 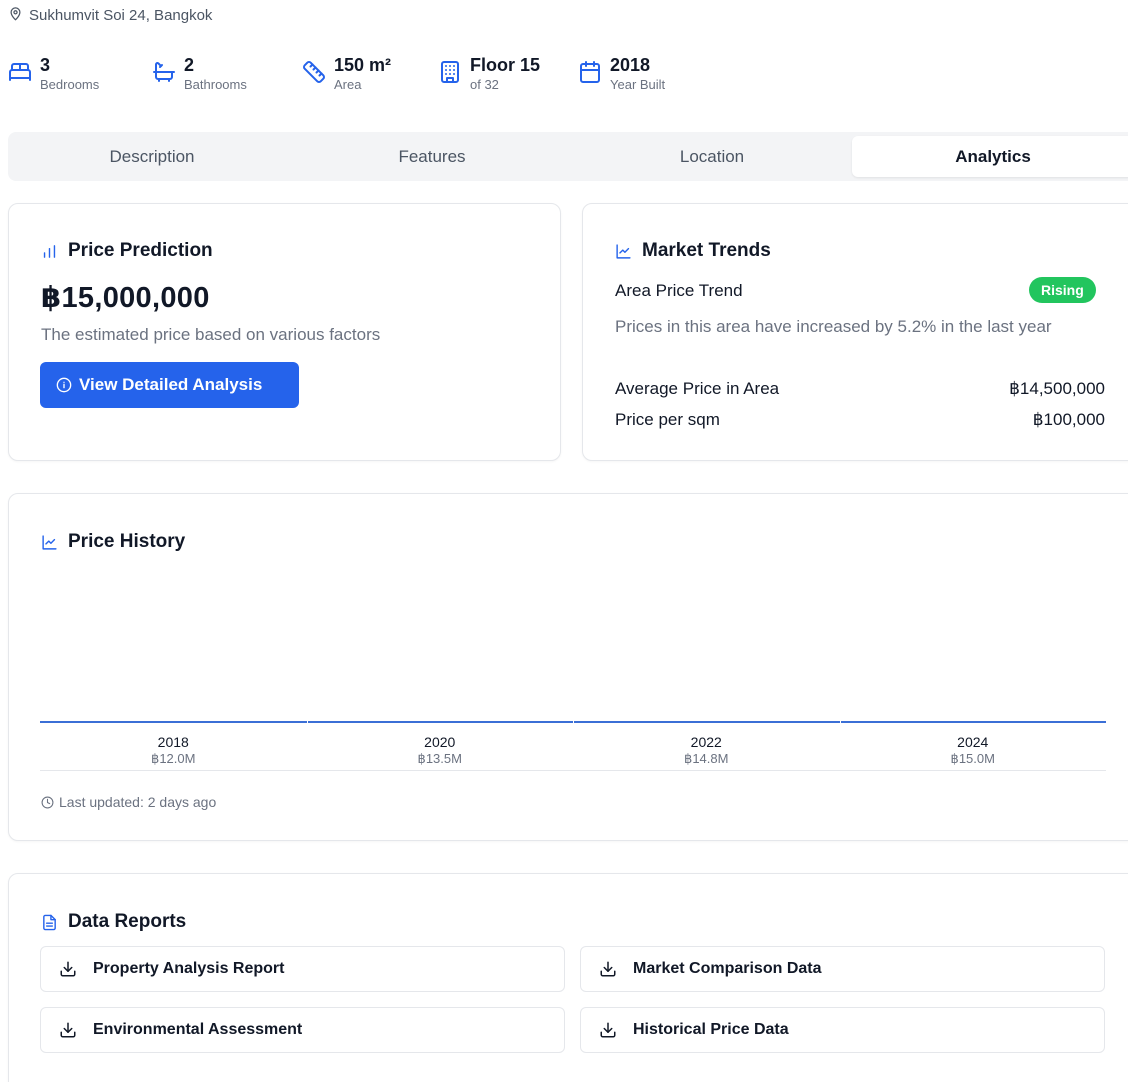 What do you see at coordinates (173, 742) in the screenshot?
I see `chart-year-label: 2018` at bounding box center [173, 742].